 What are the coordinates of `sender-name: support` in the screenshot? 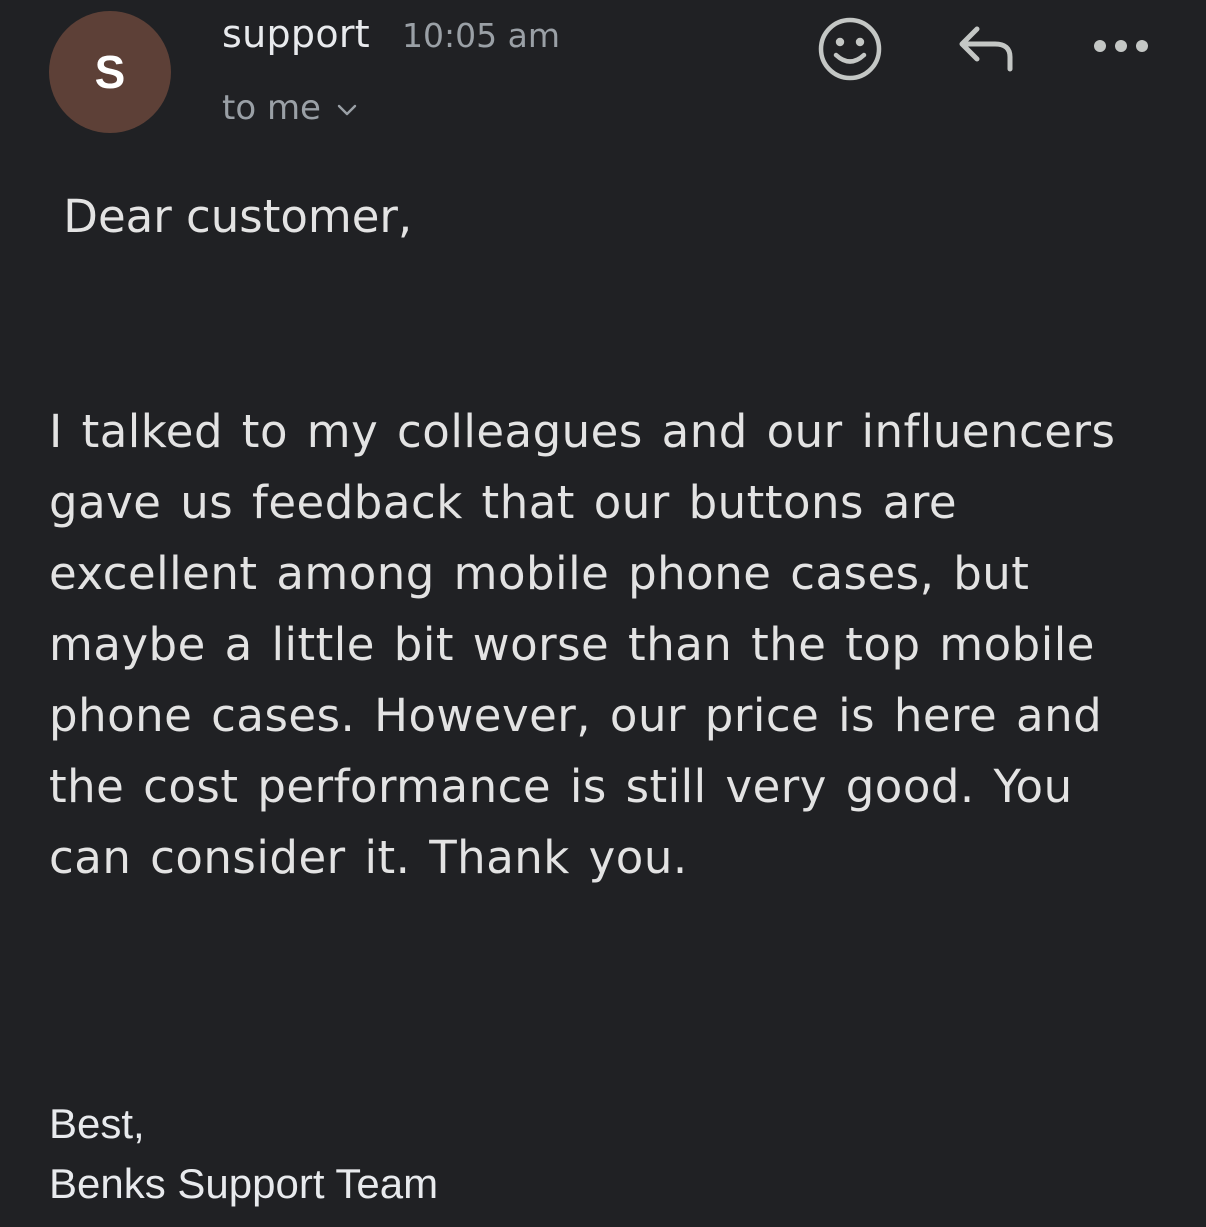 It's located at (296, 34).